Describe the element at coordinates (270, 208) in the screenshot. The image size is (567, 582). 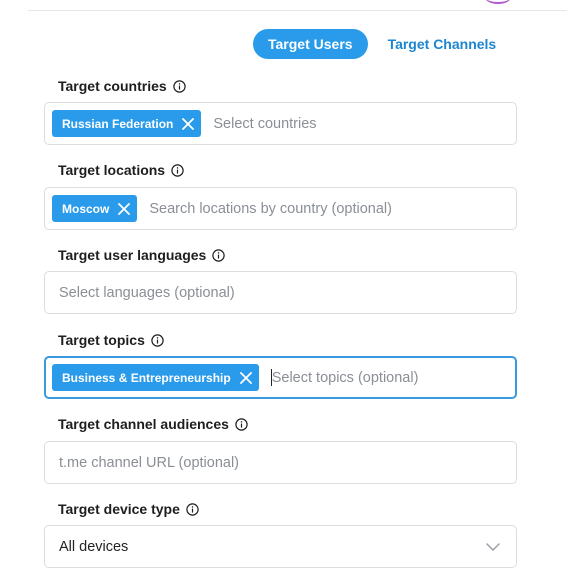
I see `locations-placeholder: Search locations by country (optional)` at that location.